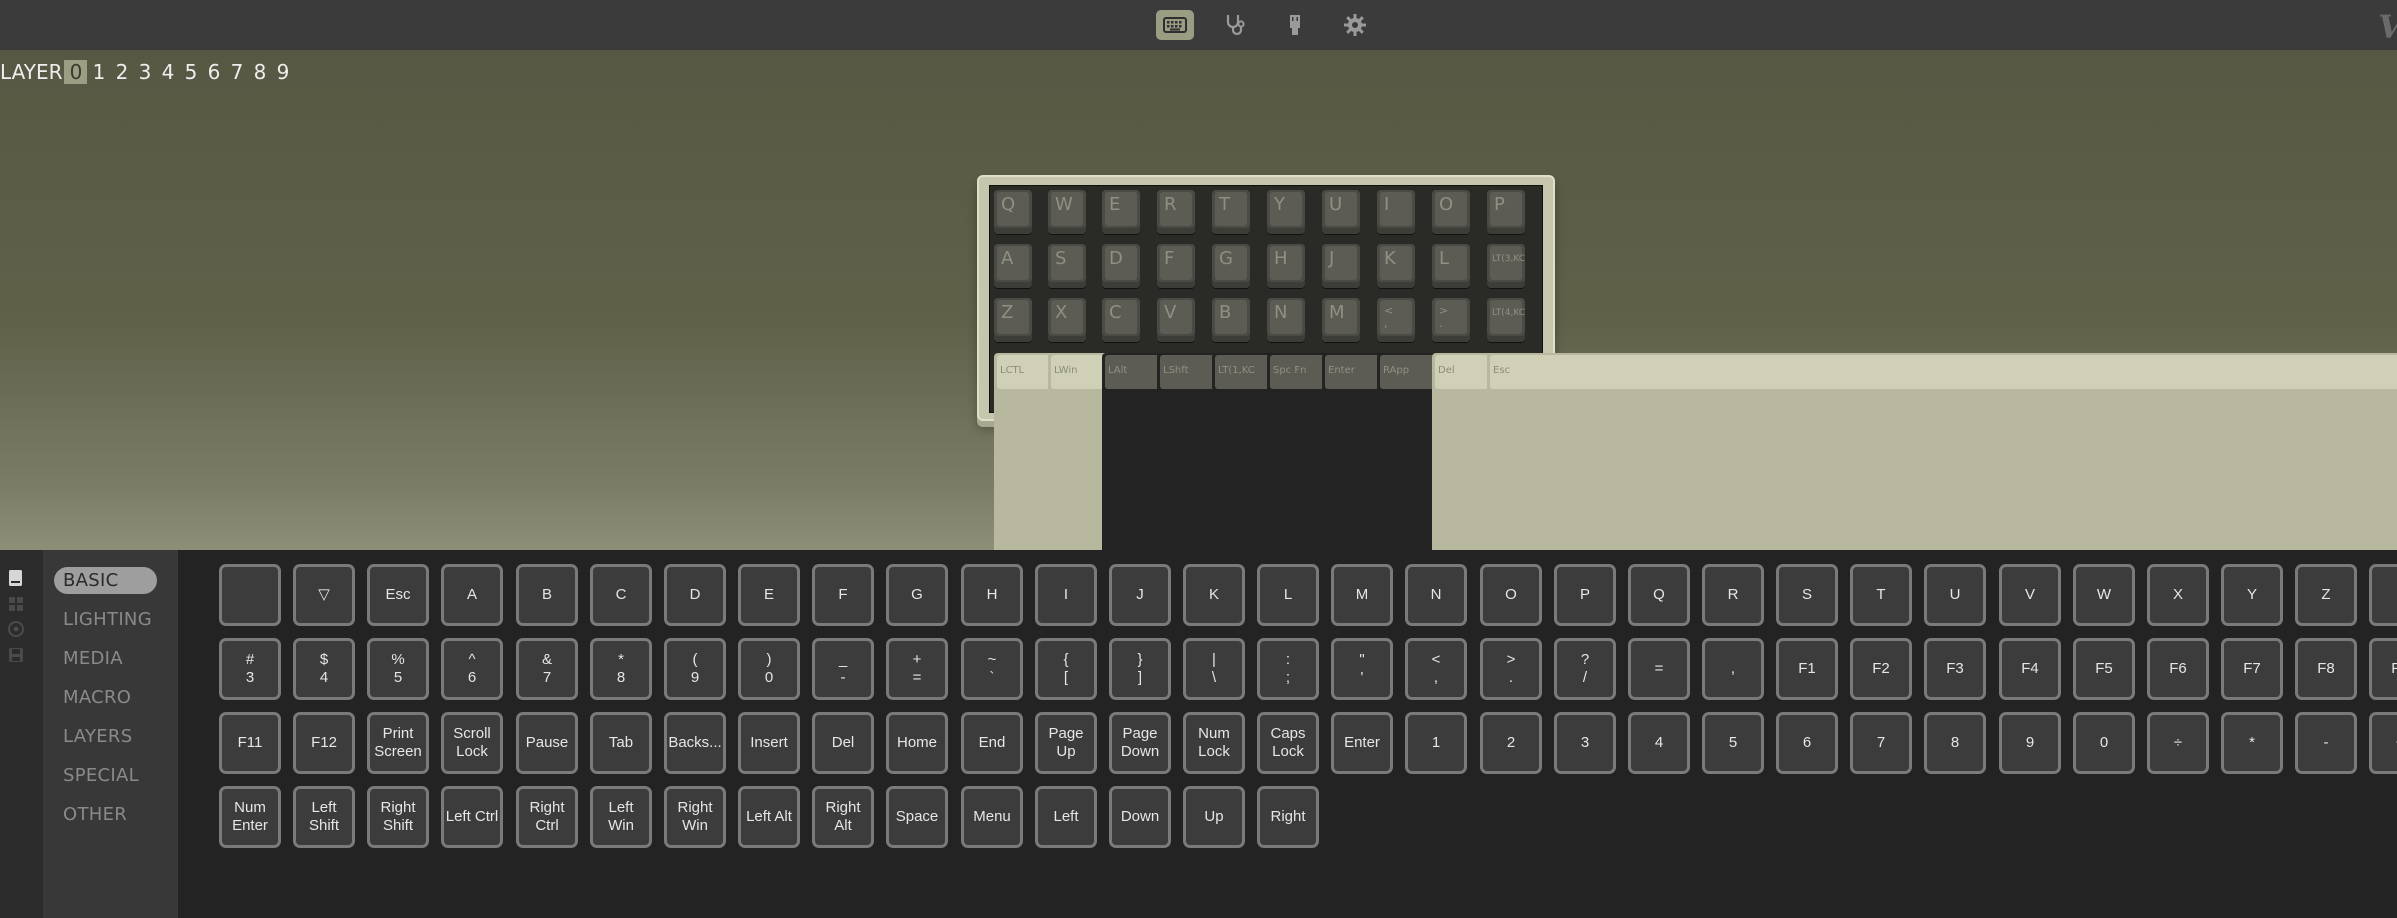 This screenshot has height=918, width=2397. I want to click on keyboard-key: D, so click(1121, 266).